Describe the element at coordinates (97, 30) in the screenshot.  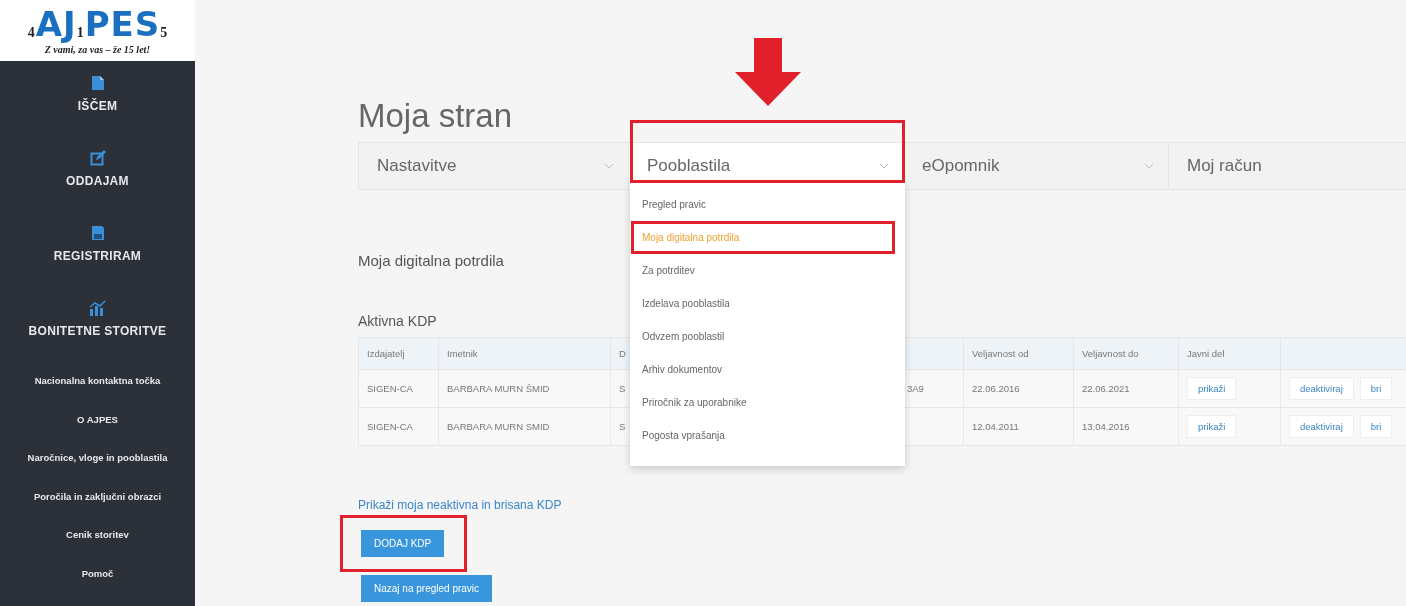
I see `logo: 4AJ 1 PES 5 Z vami, za vas – že 15 let!` at that location.